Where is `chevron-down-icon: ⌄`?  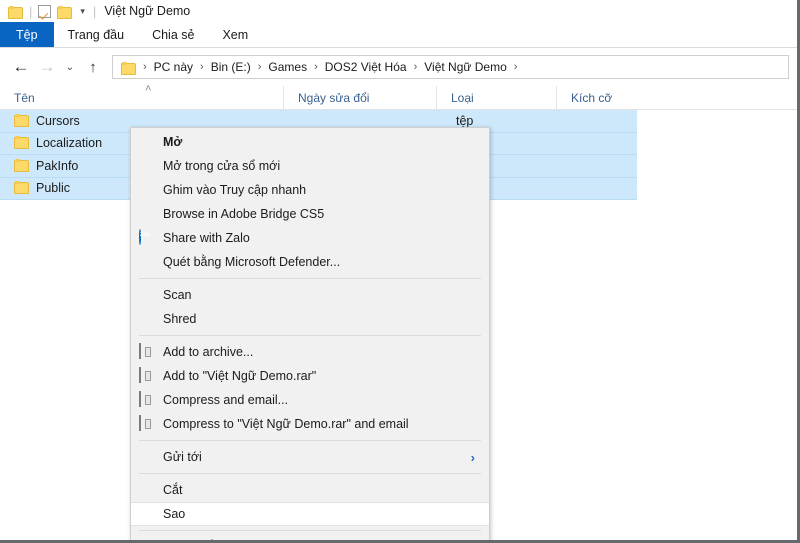 chevron-down-icon: ⌄ is located at coordinates (70, 67).